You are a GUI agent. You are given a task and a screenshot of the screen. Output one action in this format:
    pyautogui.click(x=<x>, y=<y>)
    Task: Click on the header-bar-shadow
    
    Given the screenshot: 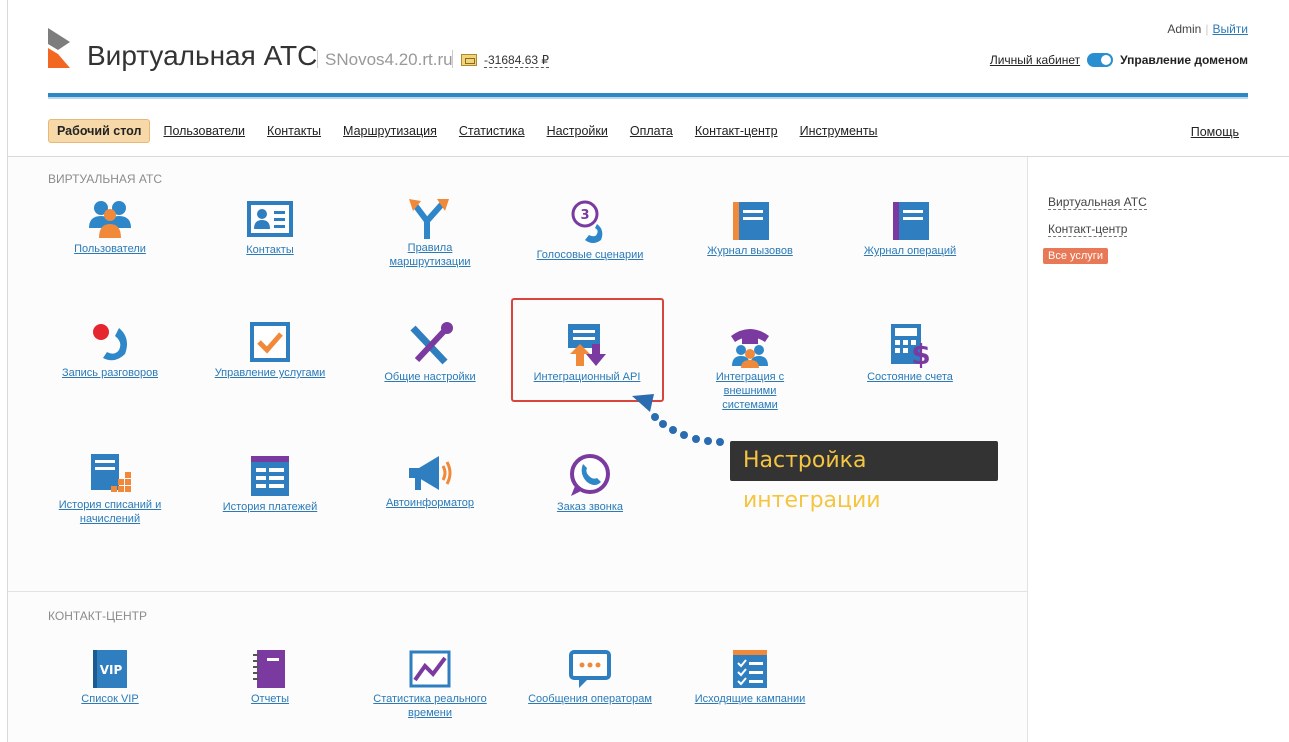 What is the action you would take?
    pyautogui.click(x=648, y=98)
    